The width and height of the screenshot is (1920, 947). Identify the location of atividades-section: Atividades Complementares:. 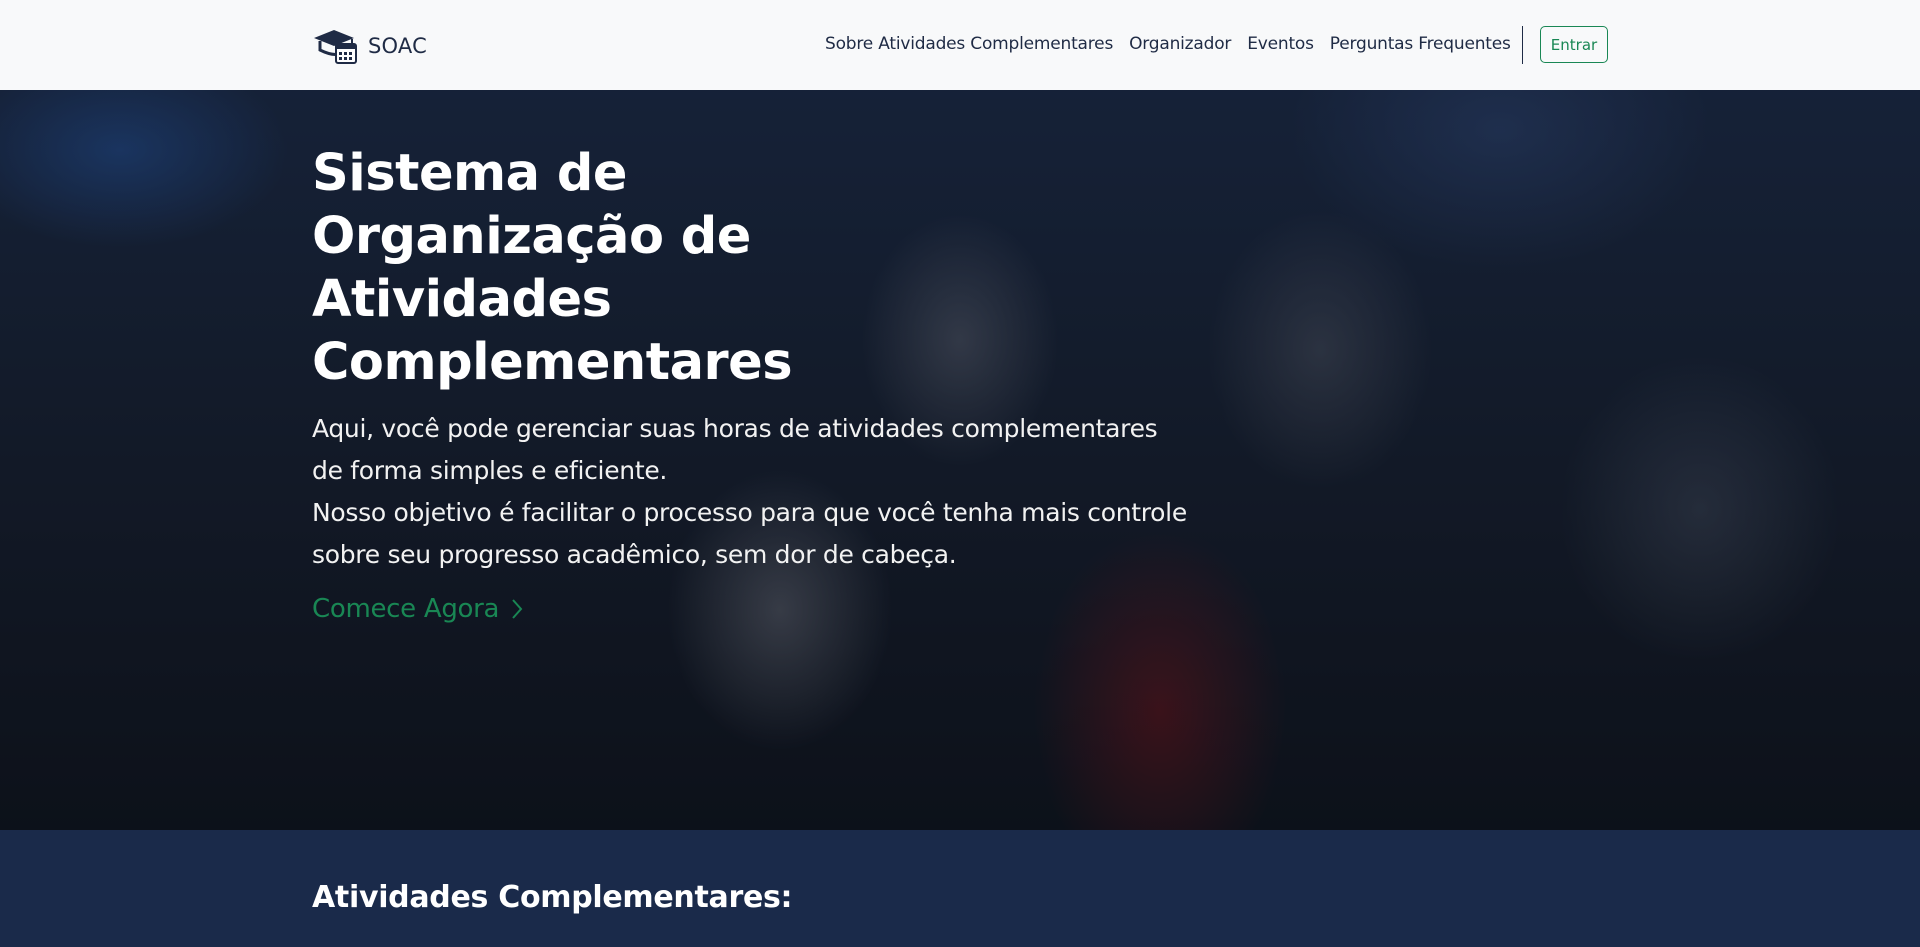
(960, 888).